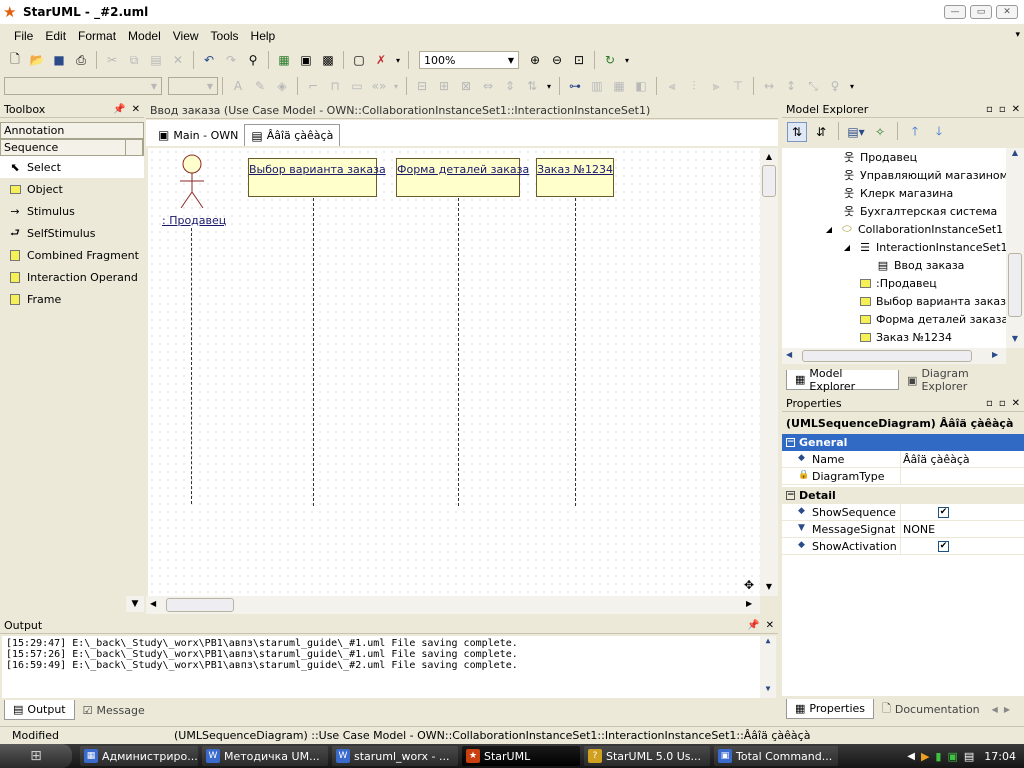 The image size is (1024, 768). What do you see at coordinates (306, 60) in the screenshot?
I see `diagram-view-icon: ▣` at bounding box center [306, 60].